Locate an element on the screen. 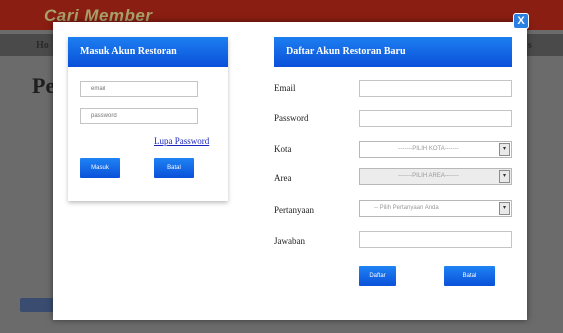  security-question-value: -- Pilih Pertanyaan Anda is located at coordinates (406, 208).